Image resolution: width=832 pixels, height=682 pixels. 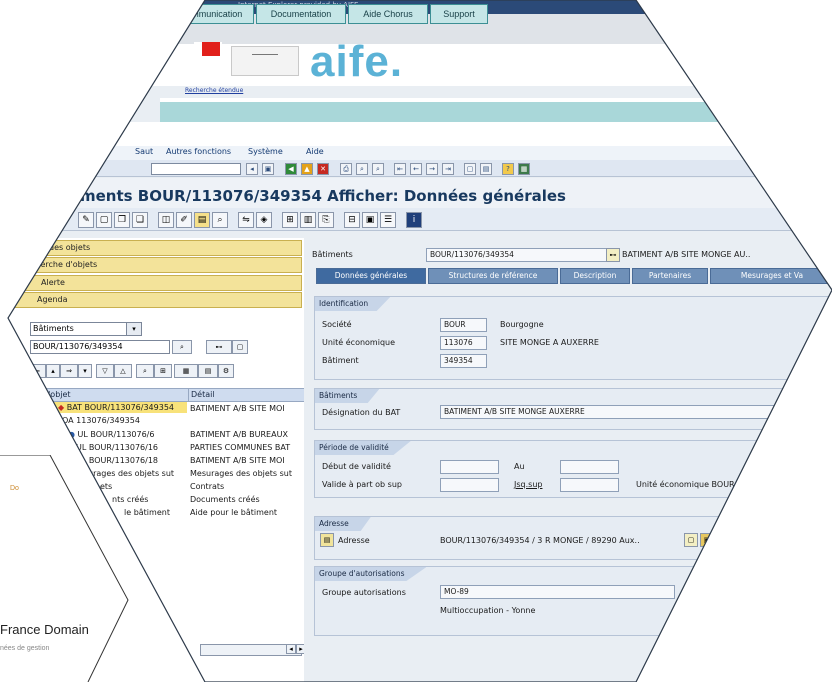 I want to click on groupe-autorisations-field: MO-89, so click(x=557, y=592).